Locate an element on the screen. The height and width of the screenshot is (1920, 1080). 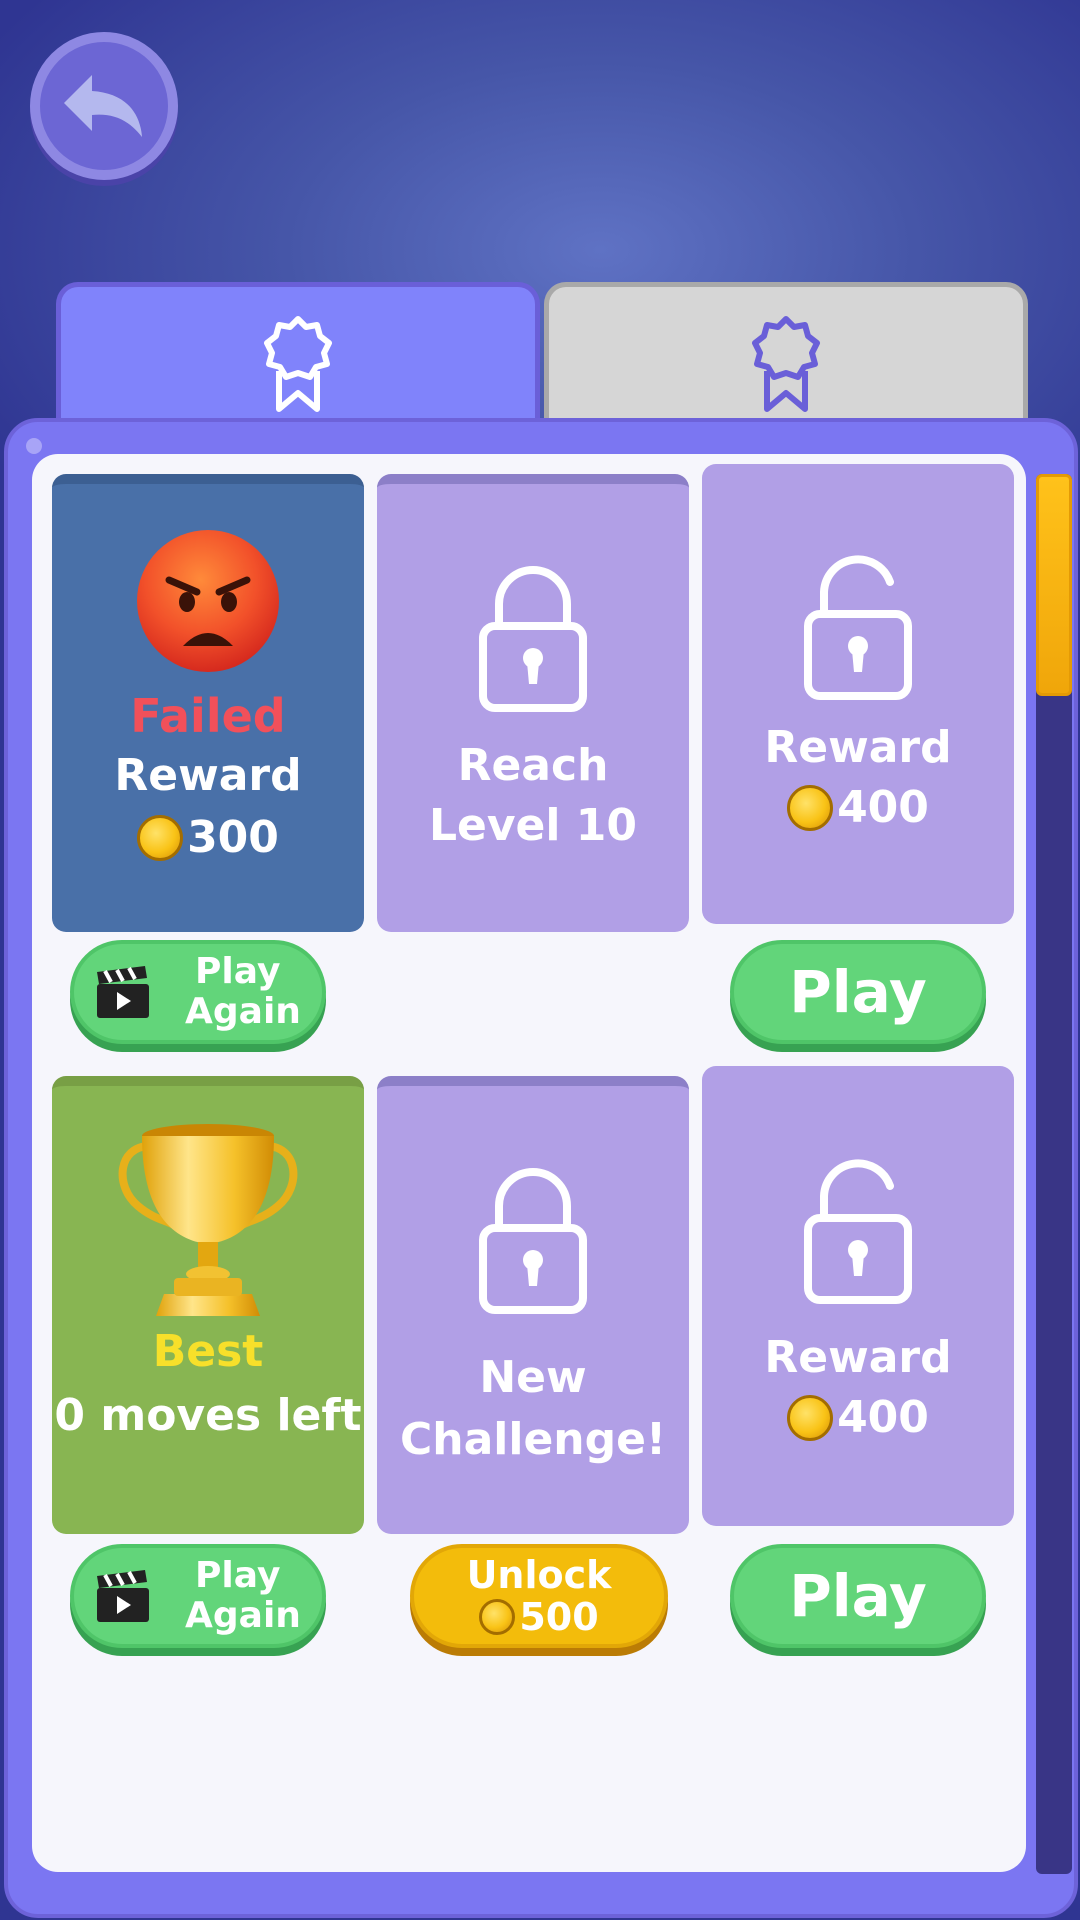
unlock-cost: 500 is located at coordinates (539, 1617).